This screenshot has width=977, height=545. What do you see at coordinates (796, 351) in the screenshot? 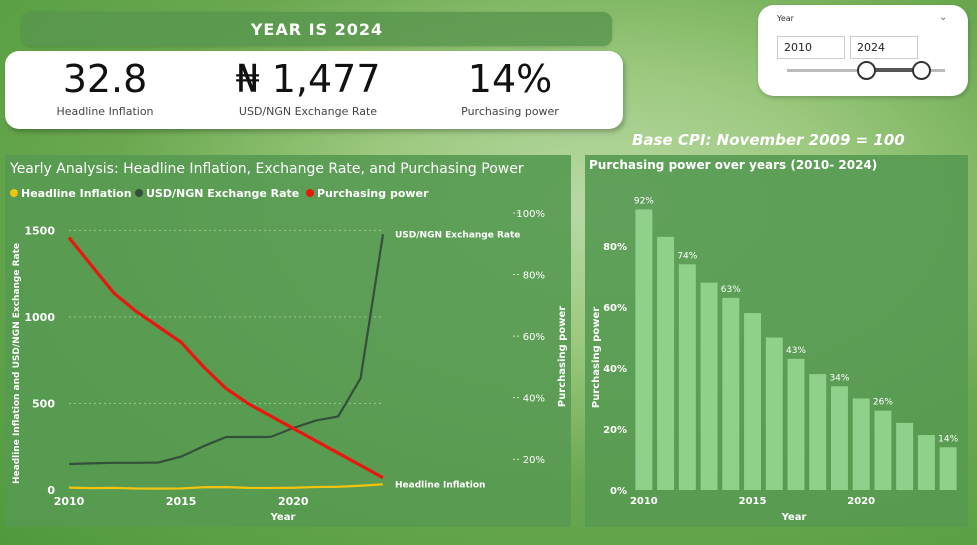
I see `data-label: 43%` at bounding box center [796, 351].